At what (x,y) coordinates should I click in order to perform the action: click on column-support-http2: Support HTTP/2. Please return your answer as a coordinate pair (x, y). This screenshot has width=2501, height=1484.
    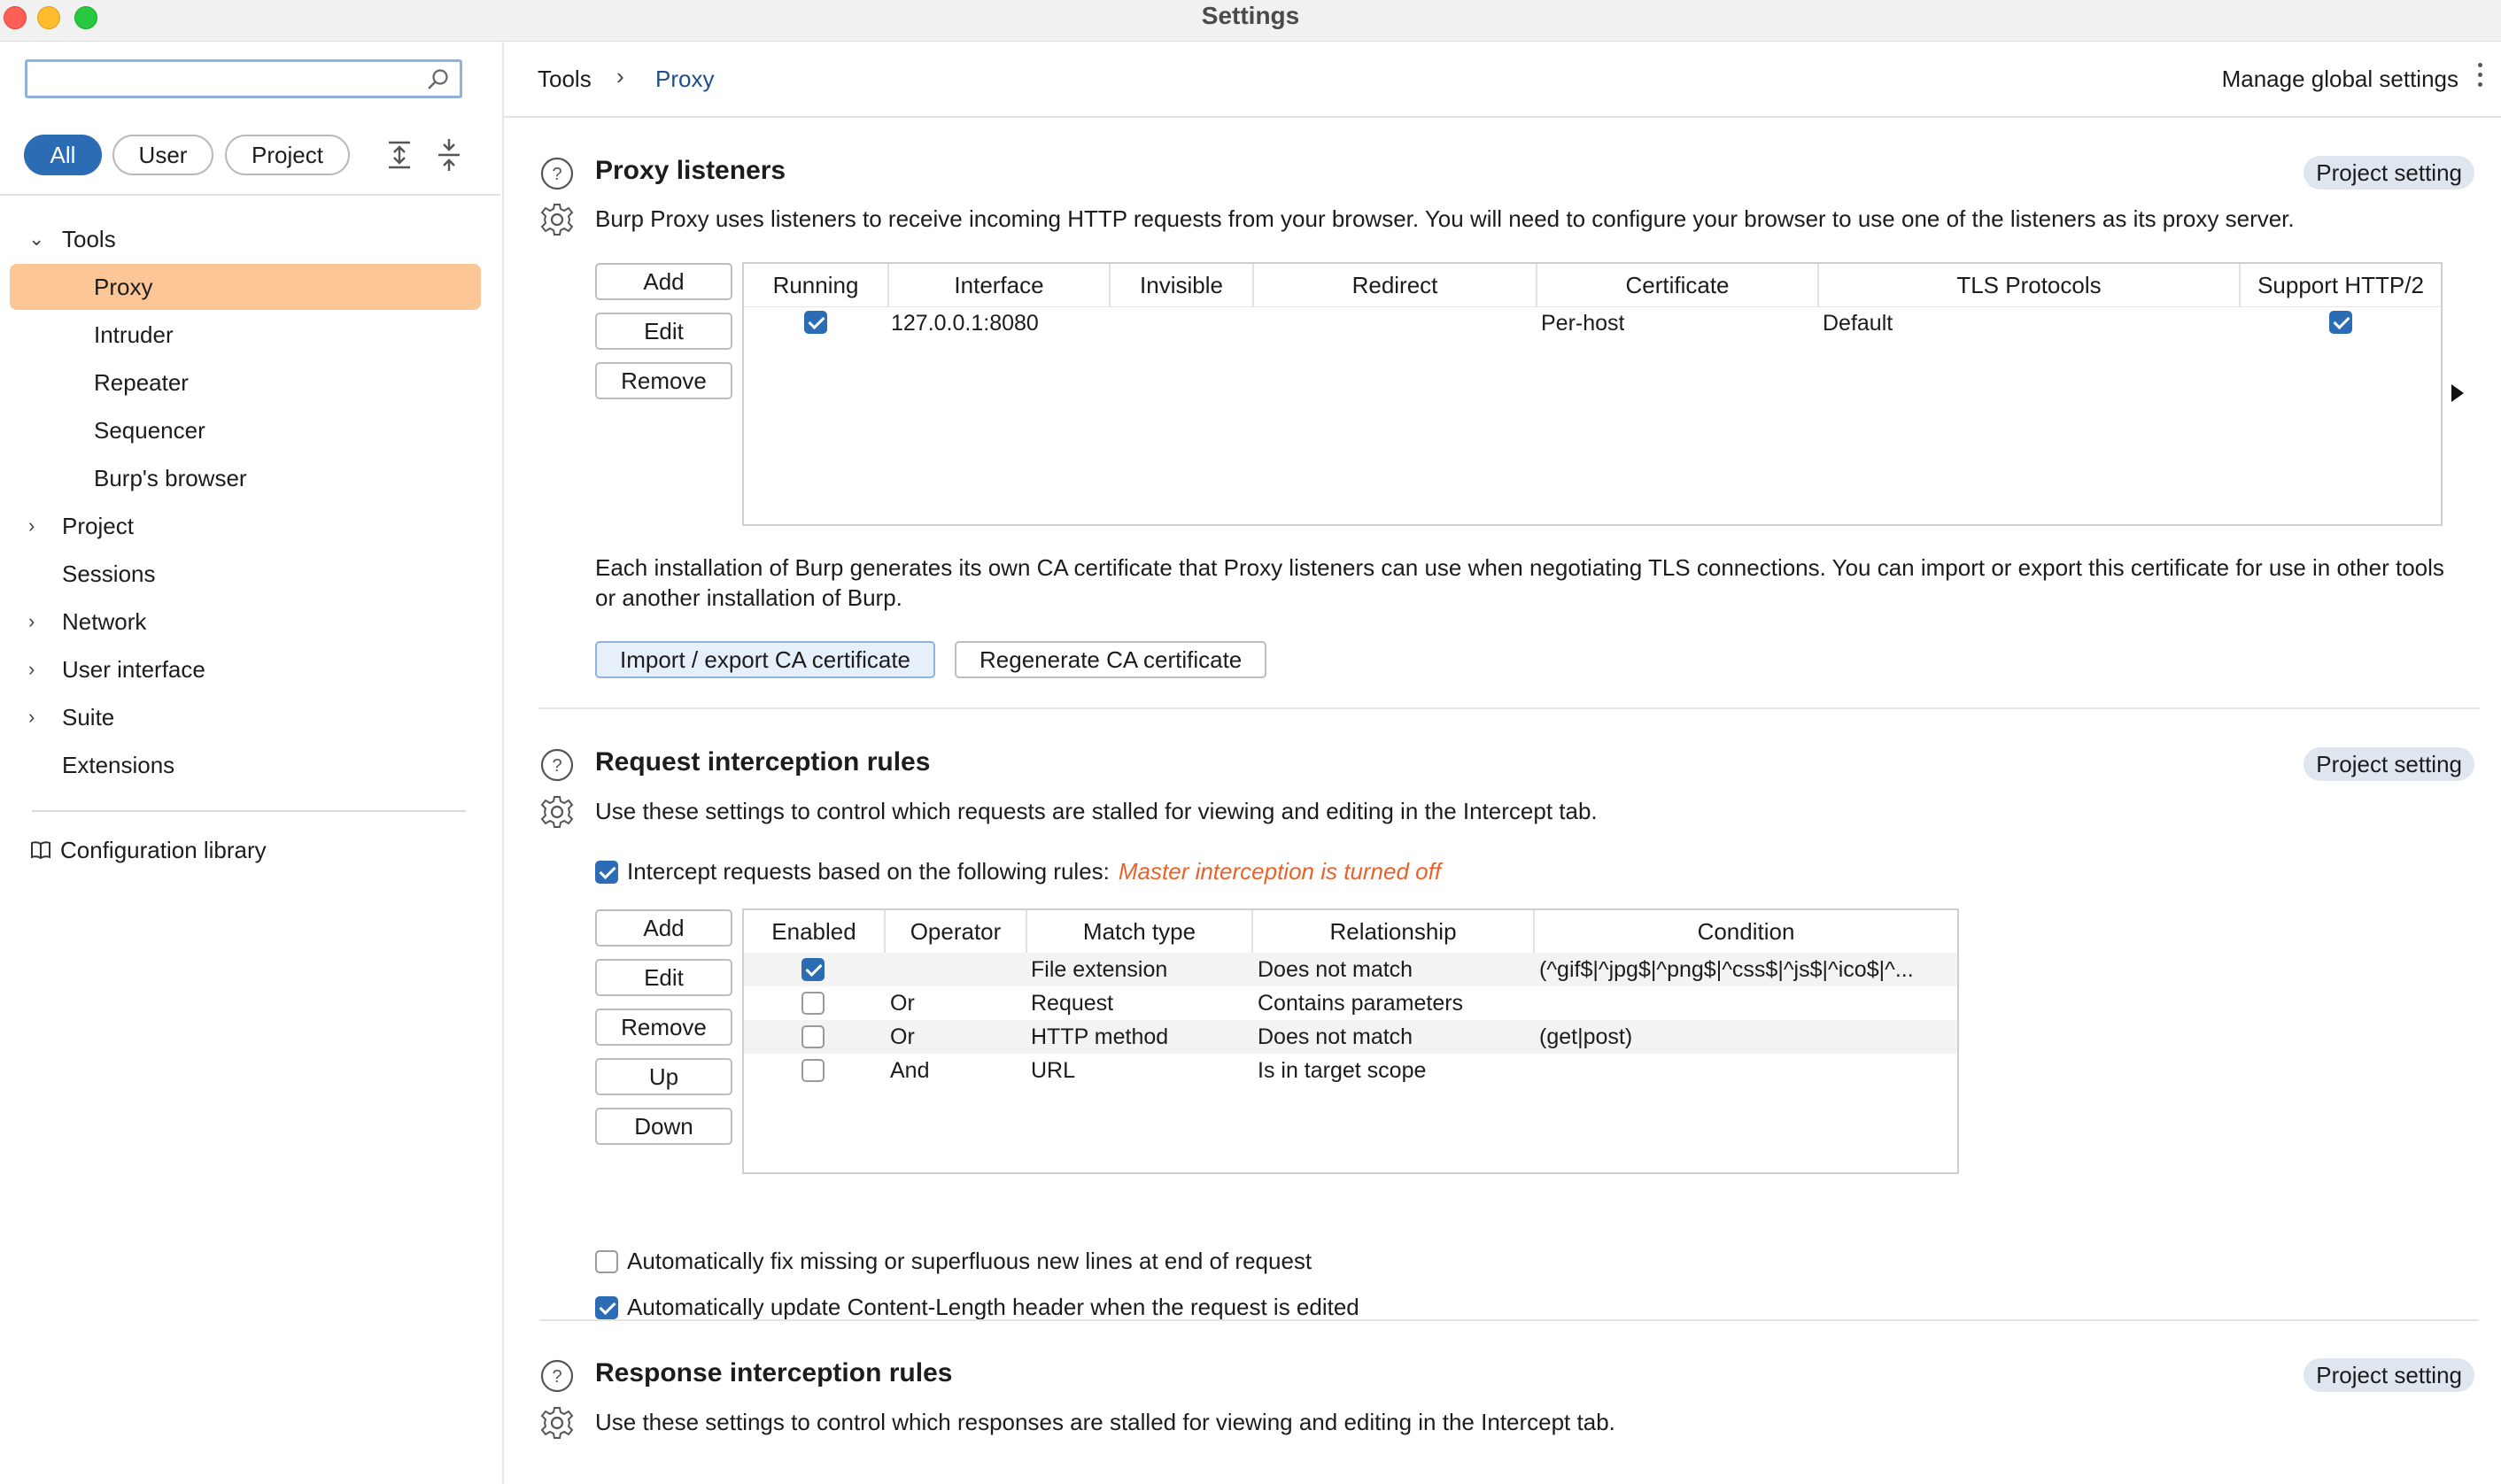
    Looking at the image, I should click on (2341, 285).